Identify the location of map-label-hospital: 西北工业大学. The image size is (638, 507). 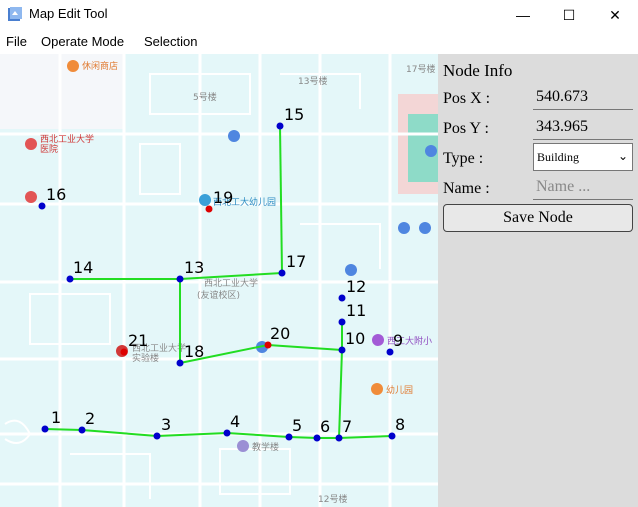
(67, 139).